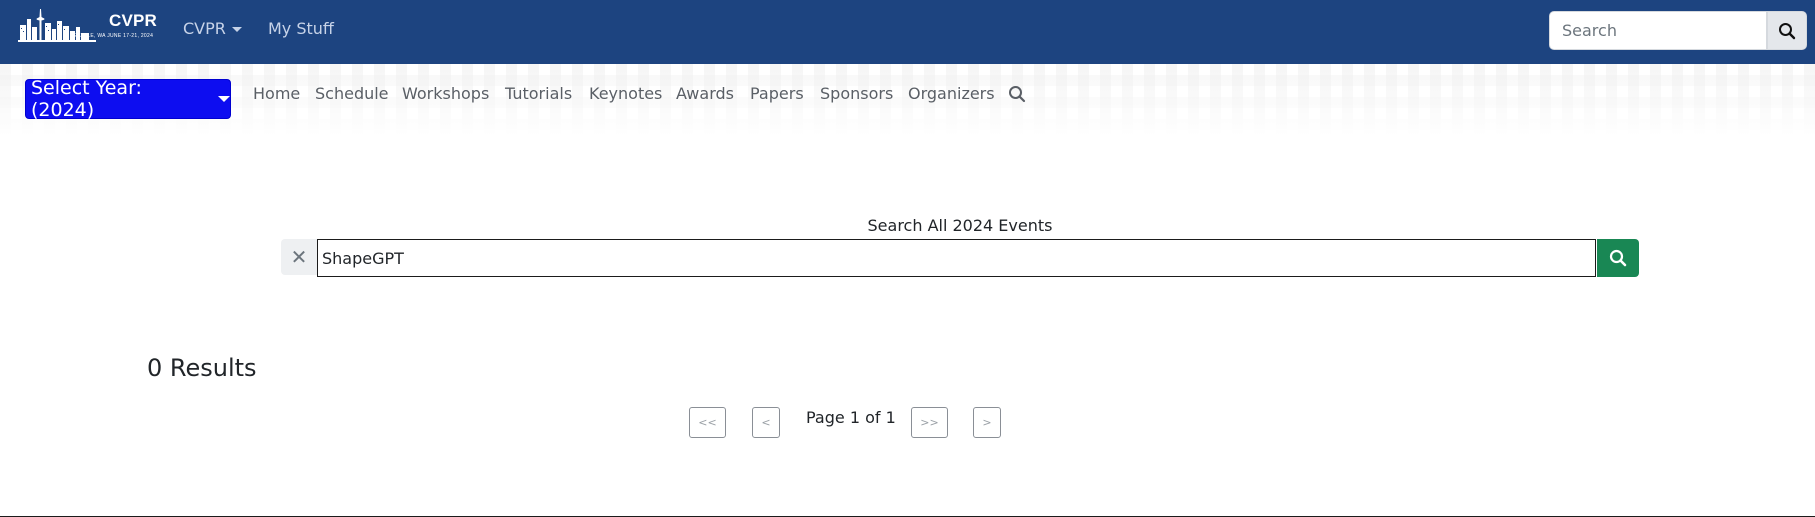 This screenshot has width=1815, height=517. I want to click on clear-search-button: ✕, so click(299, 257).